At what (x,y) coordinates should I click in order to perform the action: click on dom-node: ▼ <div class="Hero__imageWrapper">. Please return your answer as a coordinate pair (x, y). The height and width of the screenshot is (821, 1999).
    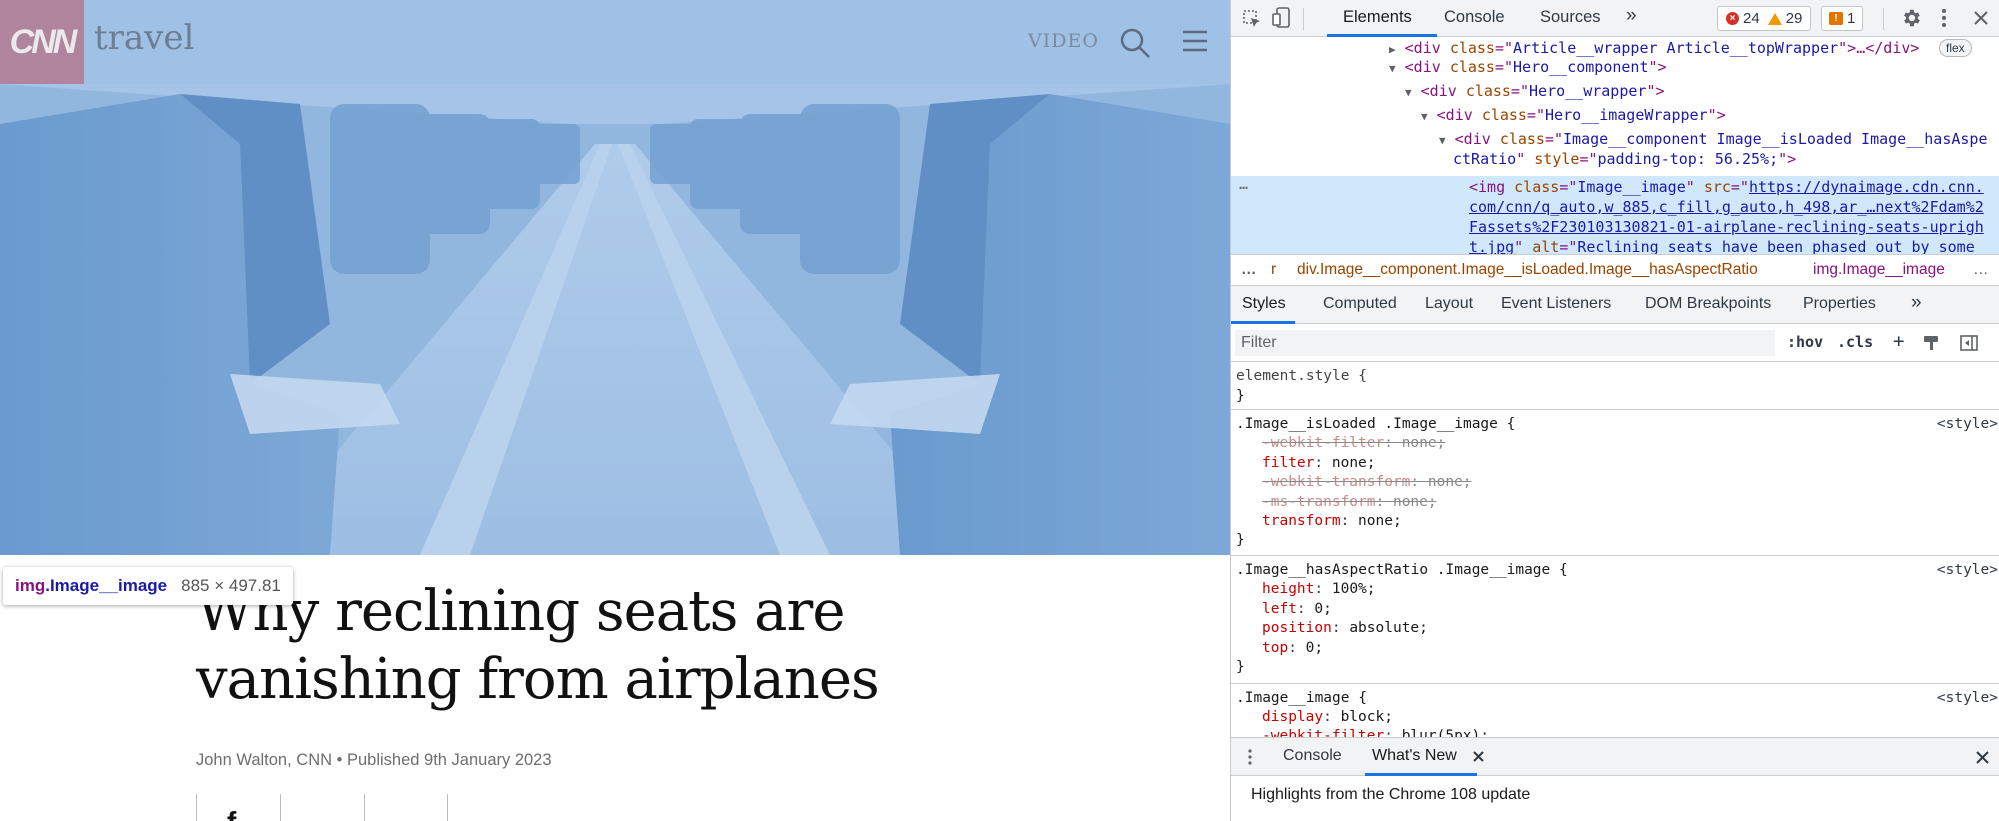
    Looking at the image, I should click on (1573, 116).